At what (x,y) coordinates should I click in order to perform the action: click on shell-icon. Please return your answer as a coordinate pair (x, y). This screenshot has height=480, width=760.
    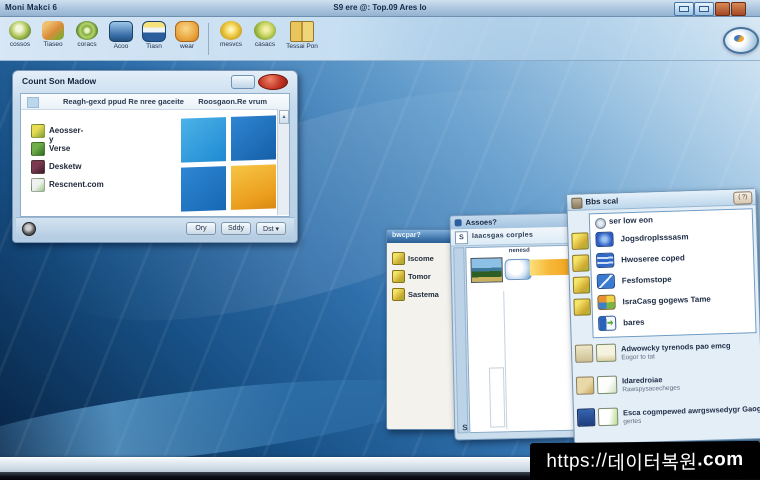
    Looking at the image, I should click on (265, 30).